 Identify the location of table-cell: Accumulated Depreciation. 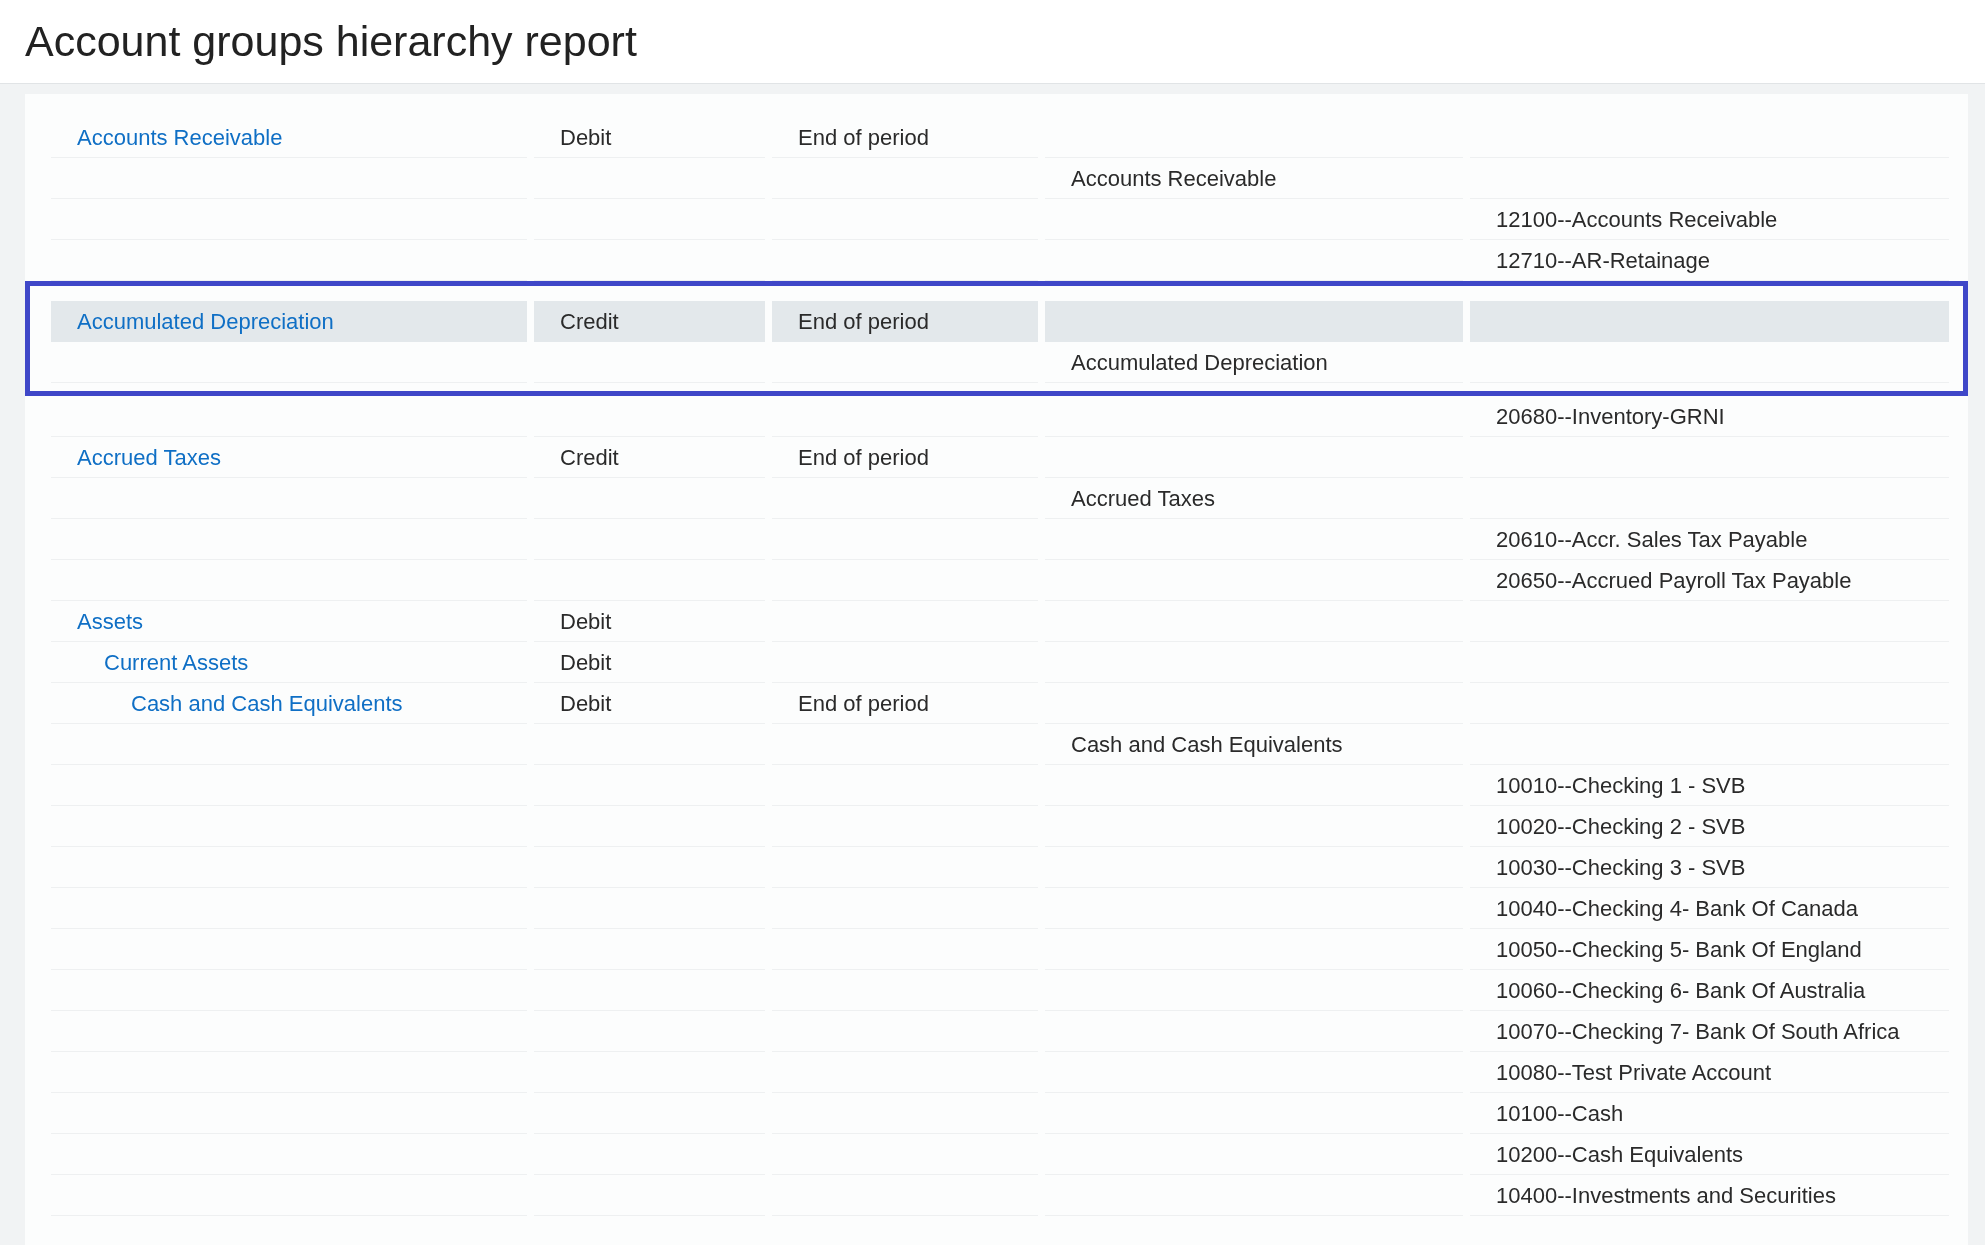
(1254, 362).